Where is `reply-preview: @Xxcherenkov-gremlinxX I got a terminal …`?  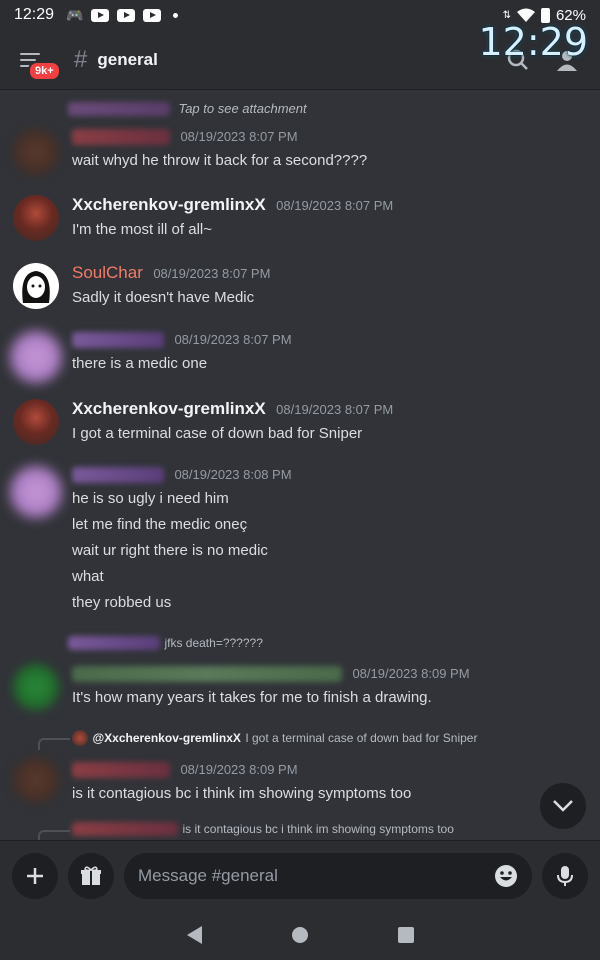 reply-preview: @Xxcherenkov-gremlinxX I got a terminal … is located at coordinates (274, 738).